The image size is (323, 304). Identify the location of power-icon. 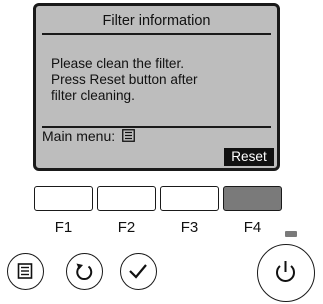
(285, 271).